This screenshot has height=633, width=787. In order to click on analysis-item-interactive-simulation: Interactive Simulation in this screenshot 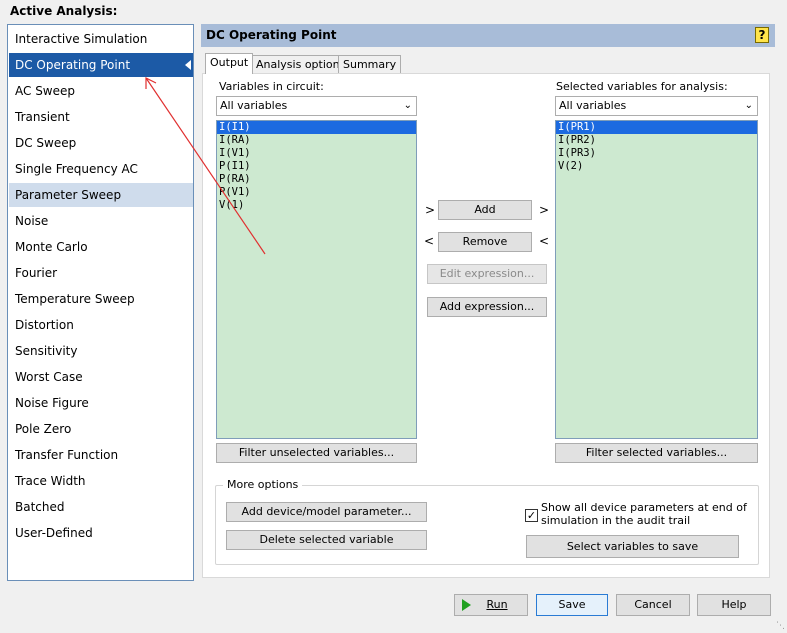, I will do `click(101, 39)`.